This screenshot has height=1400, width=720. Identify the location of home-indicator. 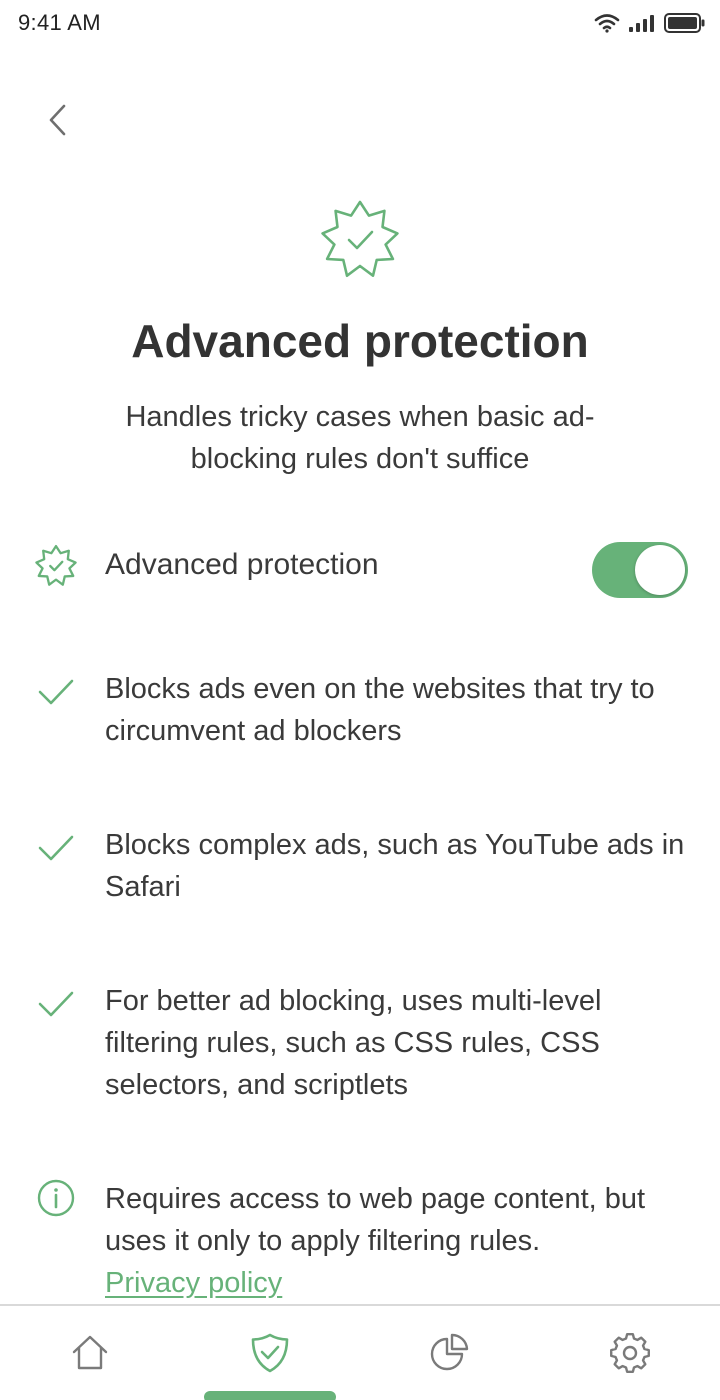
(270, 1395).